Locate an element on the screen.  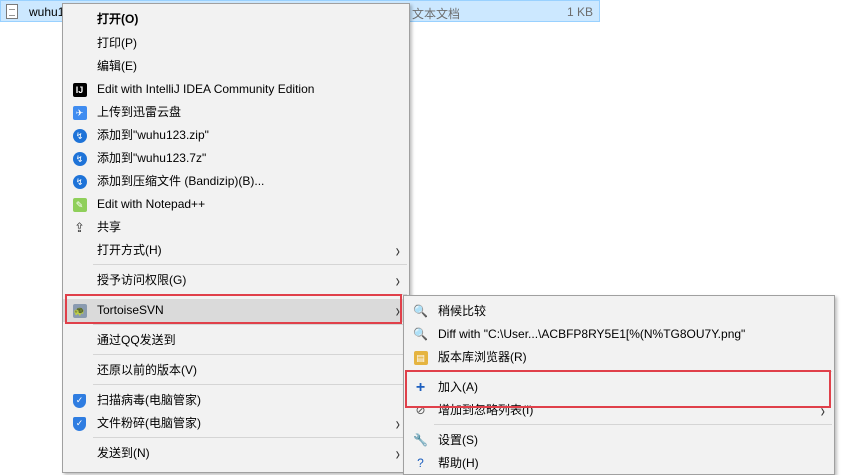
menu-item-label: 上传到迅雷云盘 is located at coordinates (139, 112).